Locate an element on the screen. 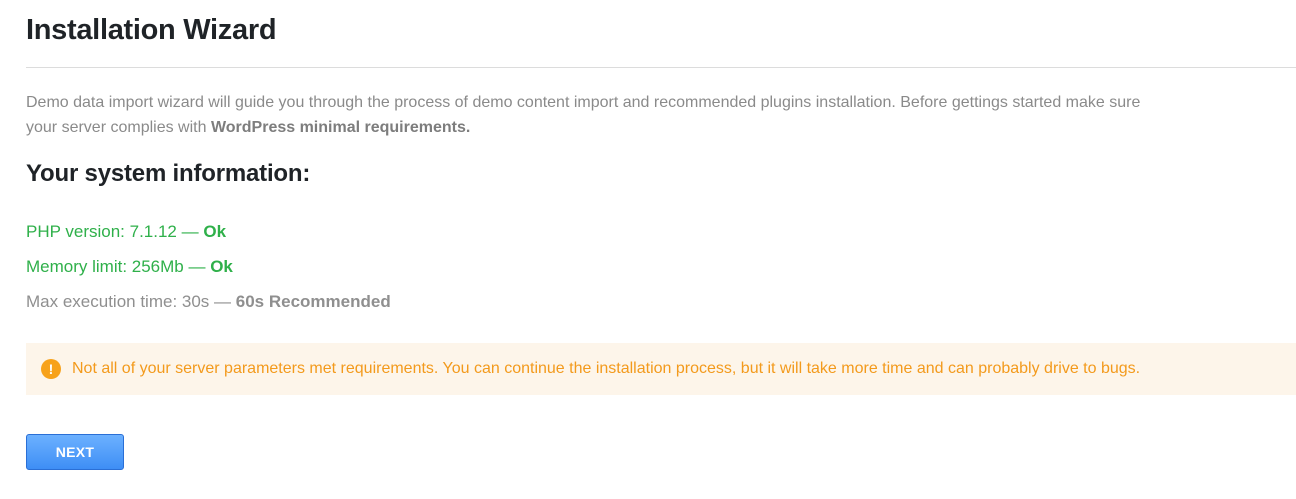  requirements-link: WordPress minimal requirements. is located at coordinates (340, 127).